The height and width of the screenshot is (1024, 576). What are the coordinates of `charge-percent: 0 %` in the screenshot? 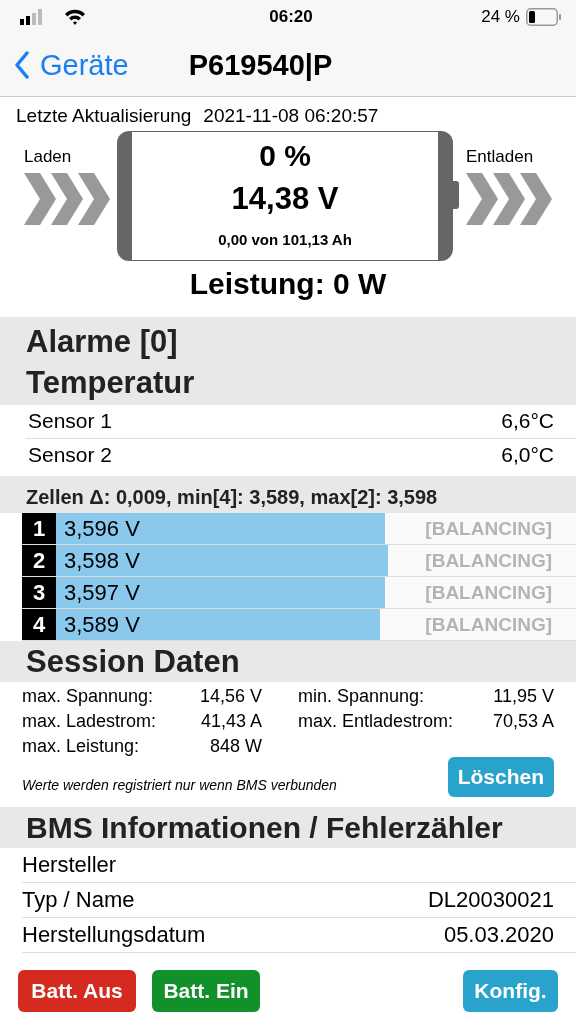 It's located at (285, 156).